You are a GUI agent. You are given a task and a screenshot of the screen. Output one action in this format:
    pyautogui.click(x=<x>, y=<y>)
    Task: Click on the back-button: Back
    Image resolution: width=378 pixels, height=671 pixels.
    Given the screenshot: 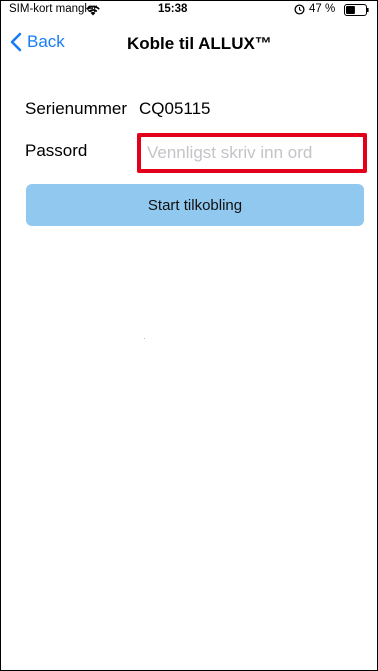 What is the action you would take?
    pyautogui.click(x=37, y=42)
    